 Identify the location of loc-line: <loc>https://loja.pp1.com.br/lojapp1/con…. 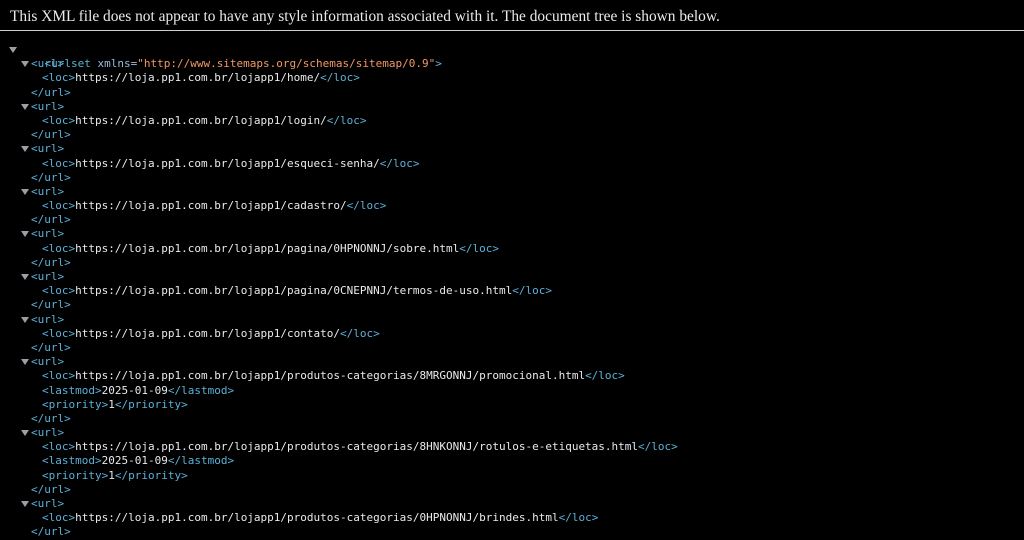
(512, 334).